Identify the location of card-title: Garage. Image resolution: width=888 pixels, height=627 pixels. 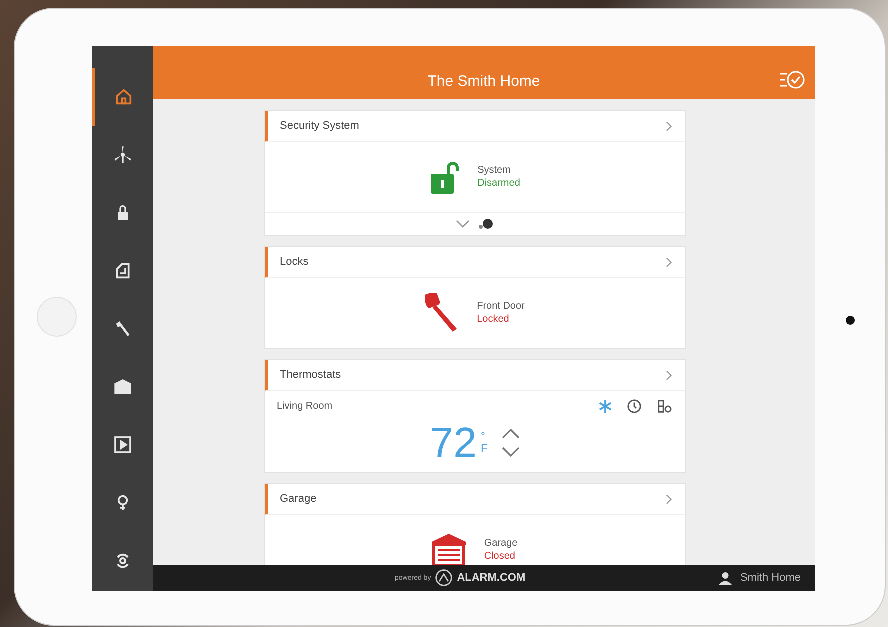
(298, 499).